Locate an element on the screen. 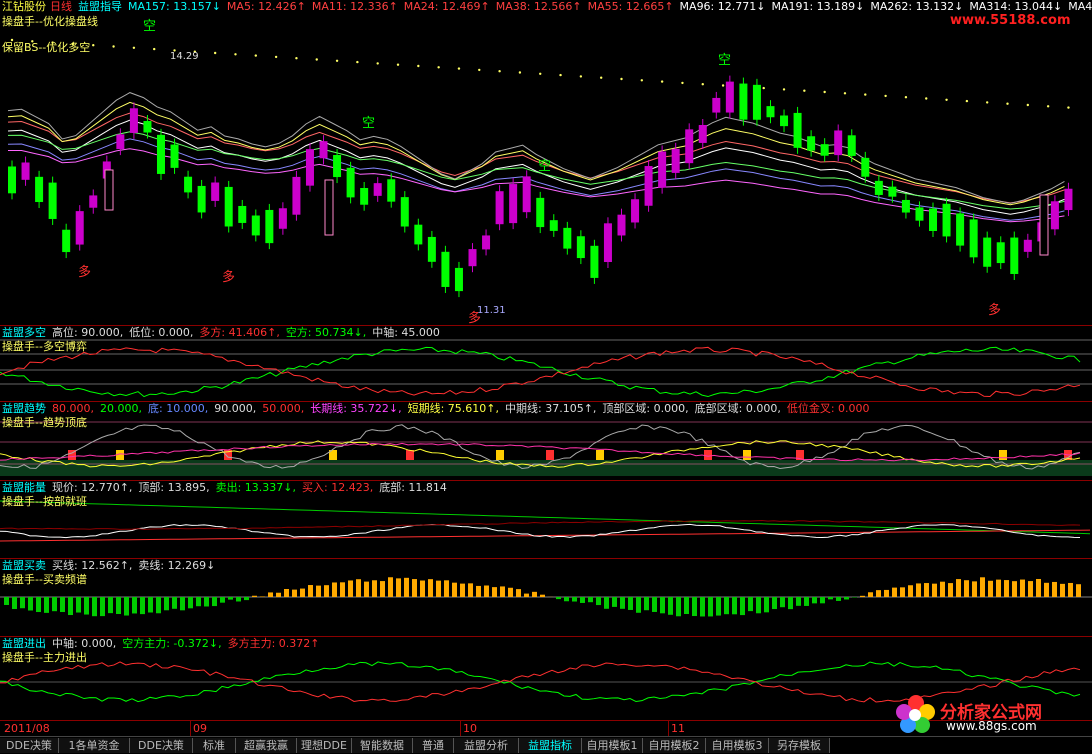 Image resolution: width=1092 pixels, height=754 pixels. tab-14: 另存模板 is located at coordinates (799, 745).